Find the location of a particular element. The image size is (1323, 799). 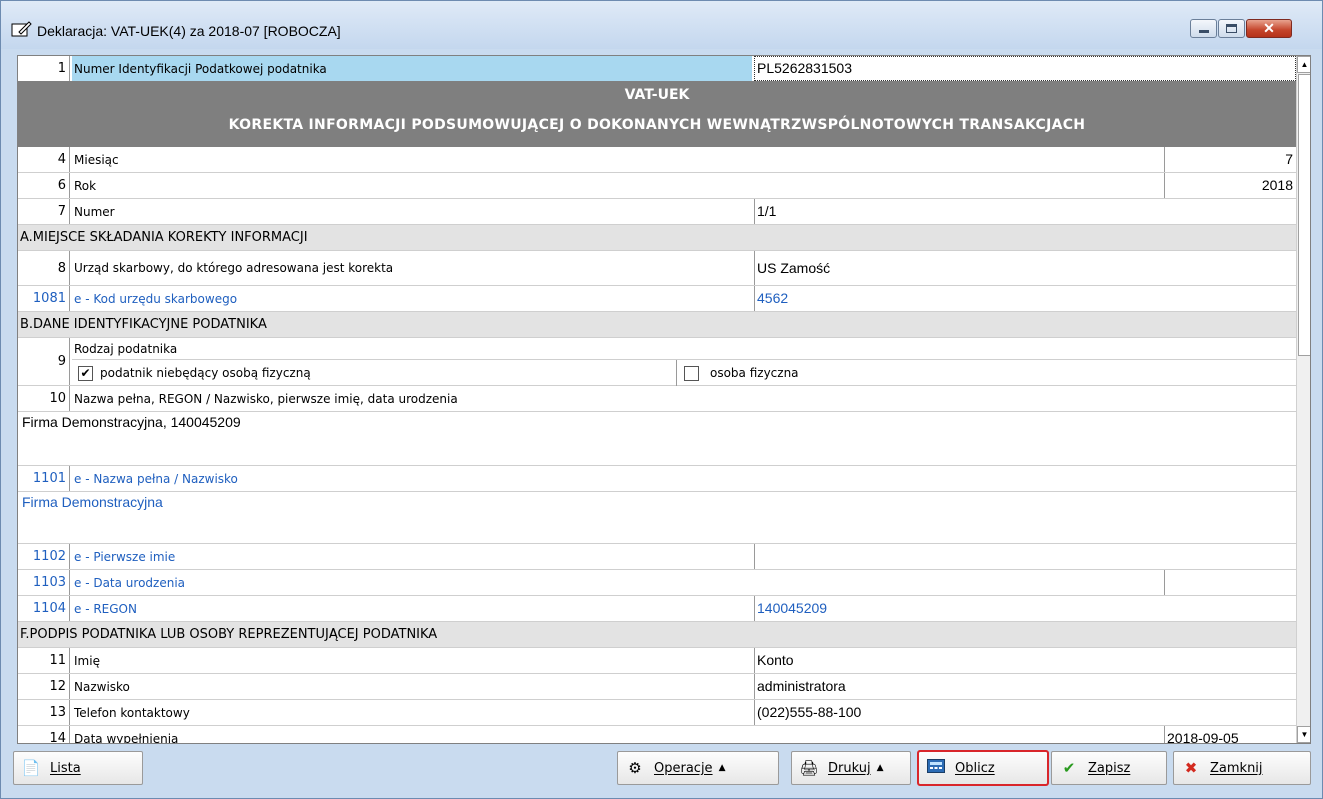

e-full-name-field: Firma Demonstracyjna is located at coordinates (92, 502).